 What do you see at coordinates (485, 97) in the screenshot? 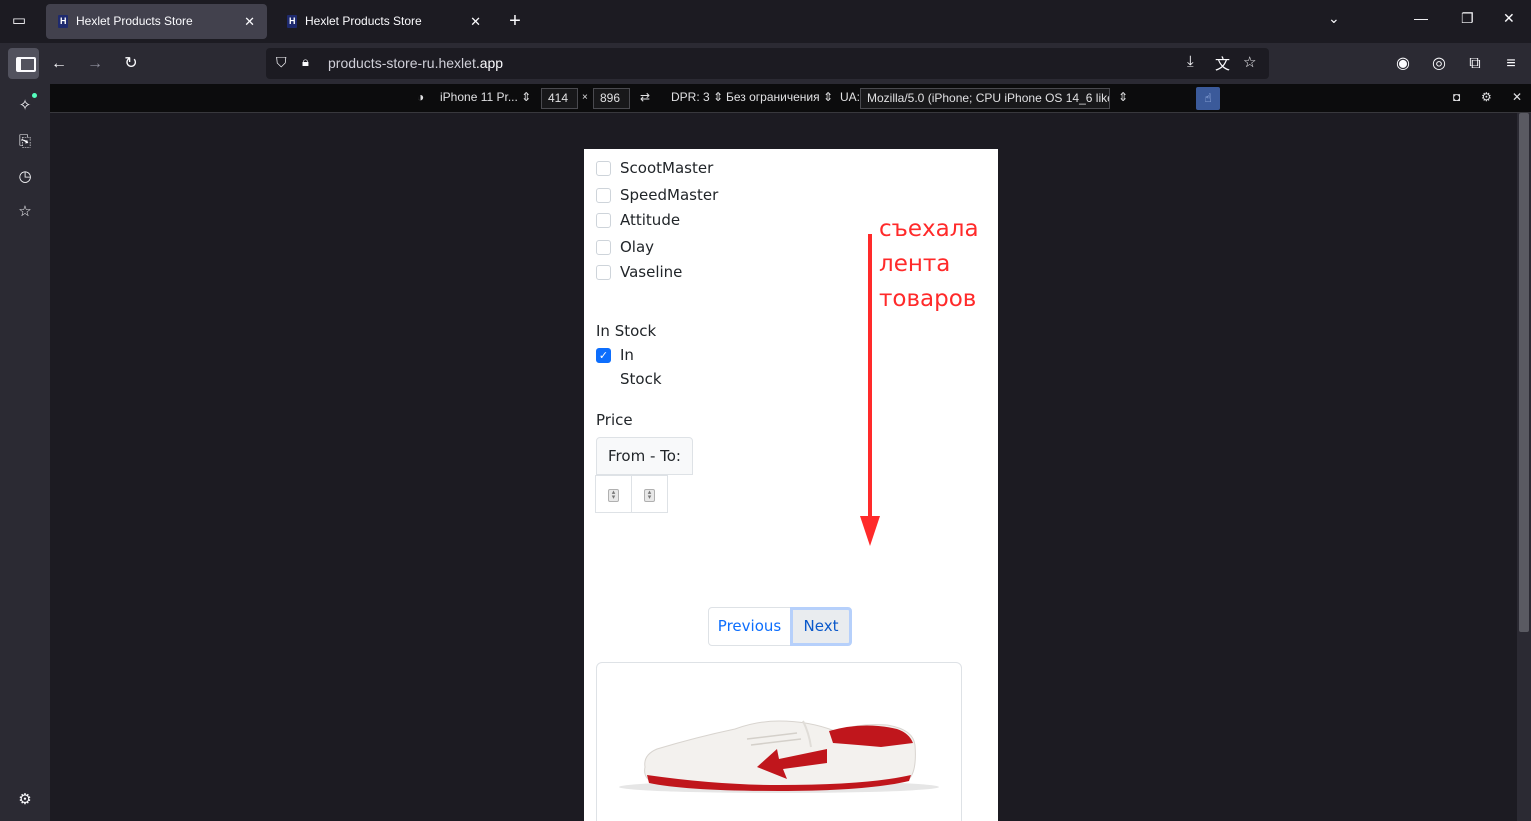
I see `device-select: iPhone 11 Pr... ⇕` at bounding box center [485, 97].